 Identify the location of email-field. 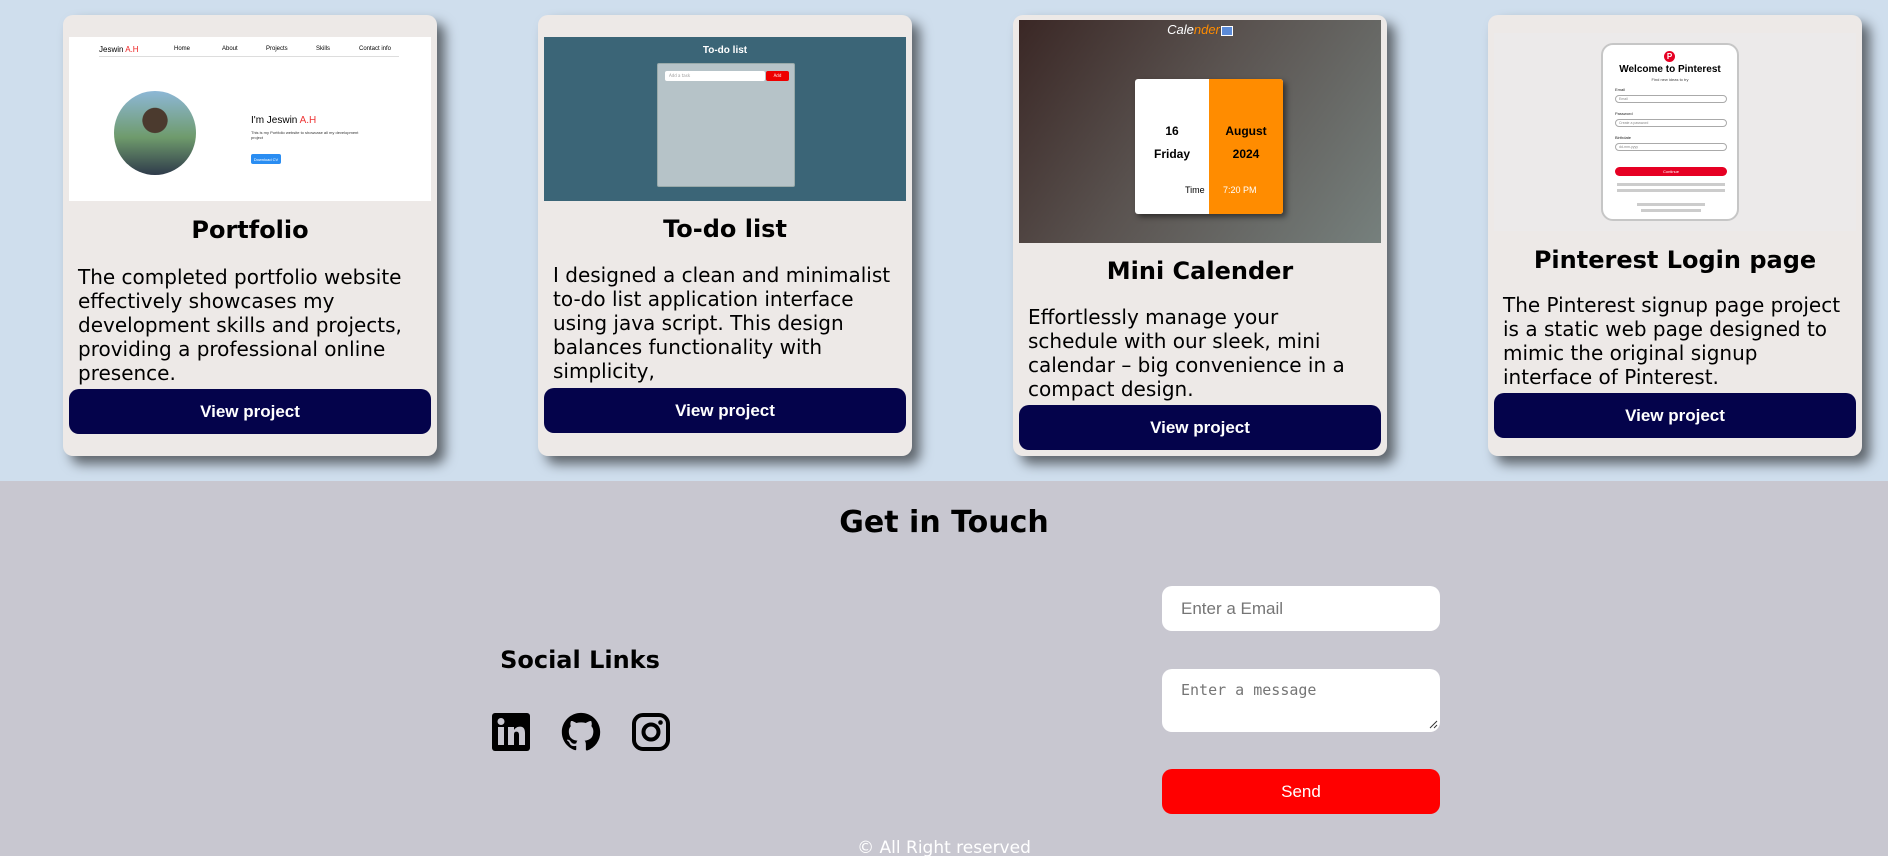
(1301, 608).